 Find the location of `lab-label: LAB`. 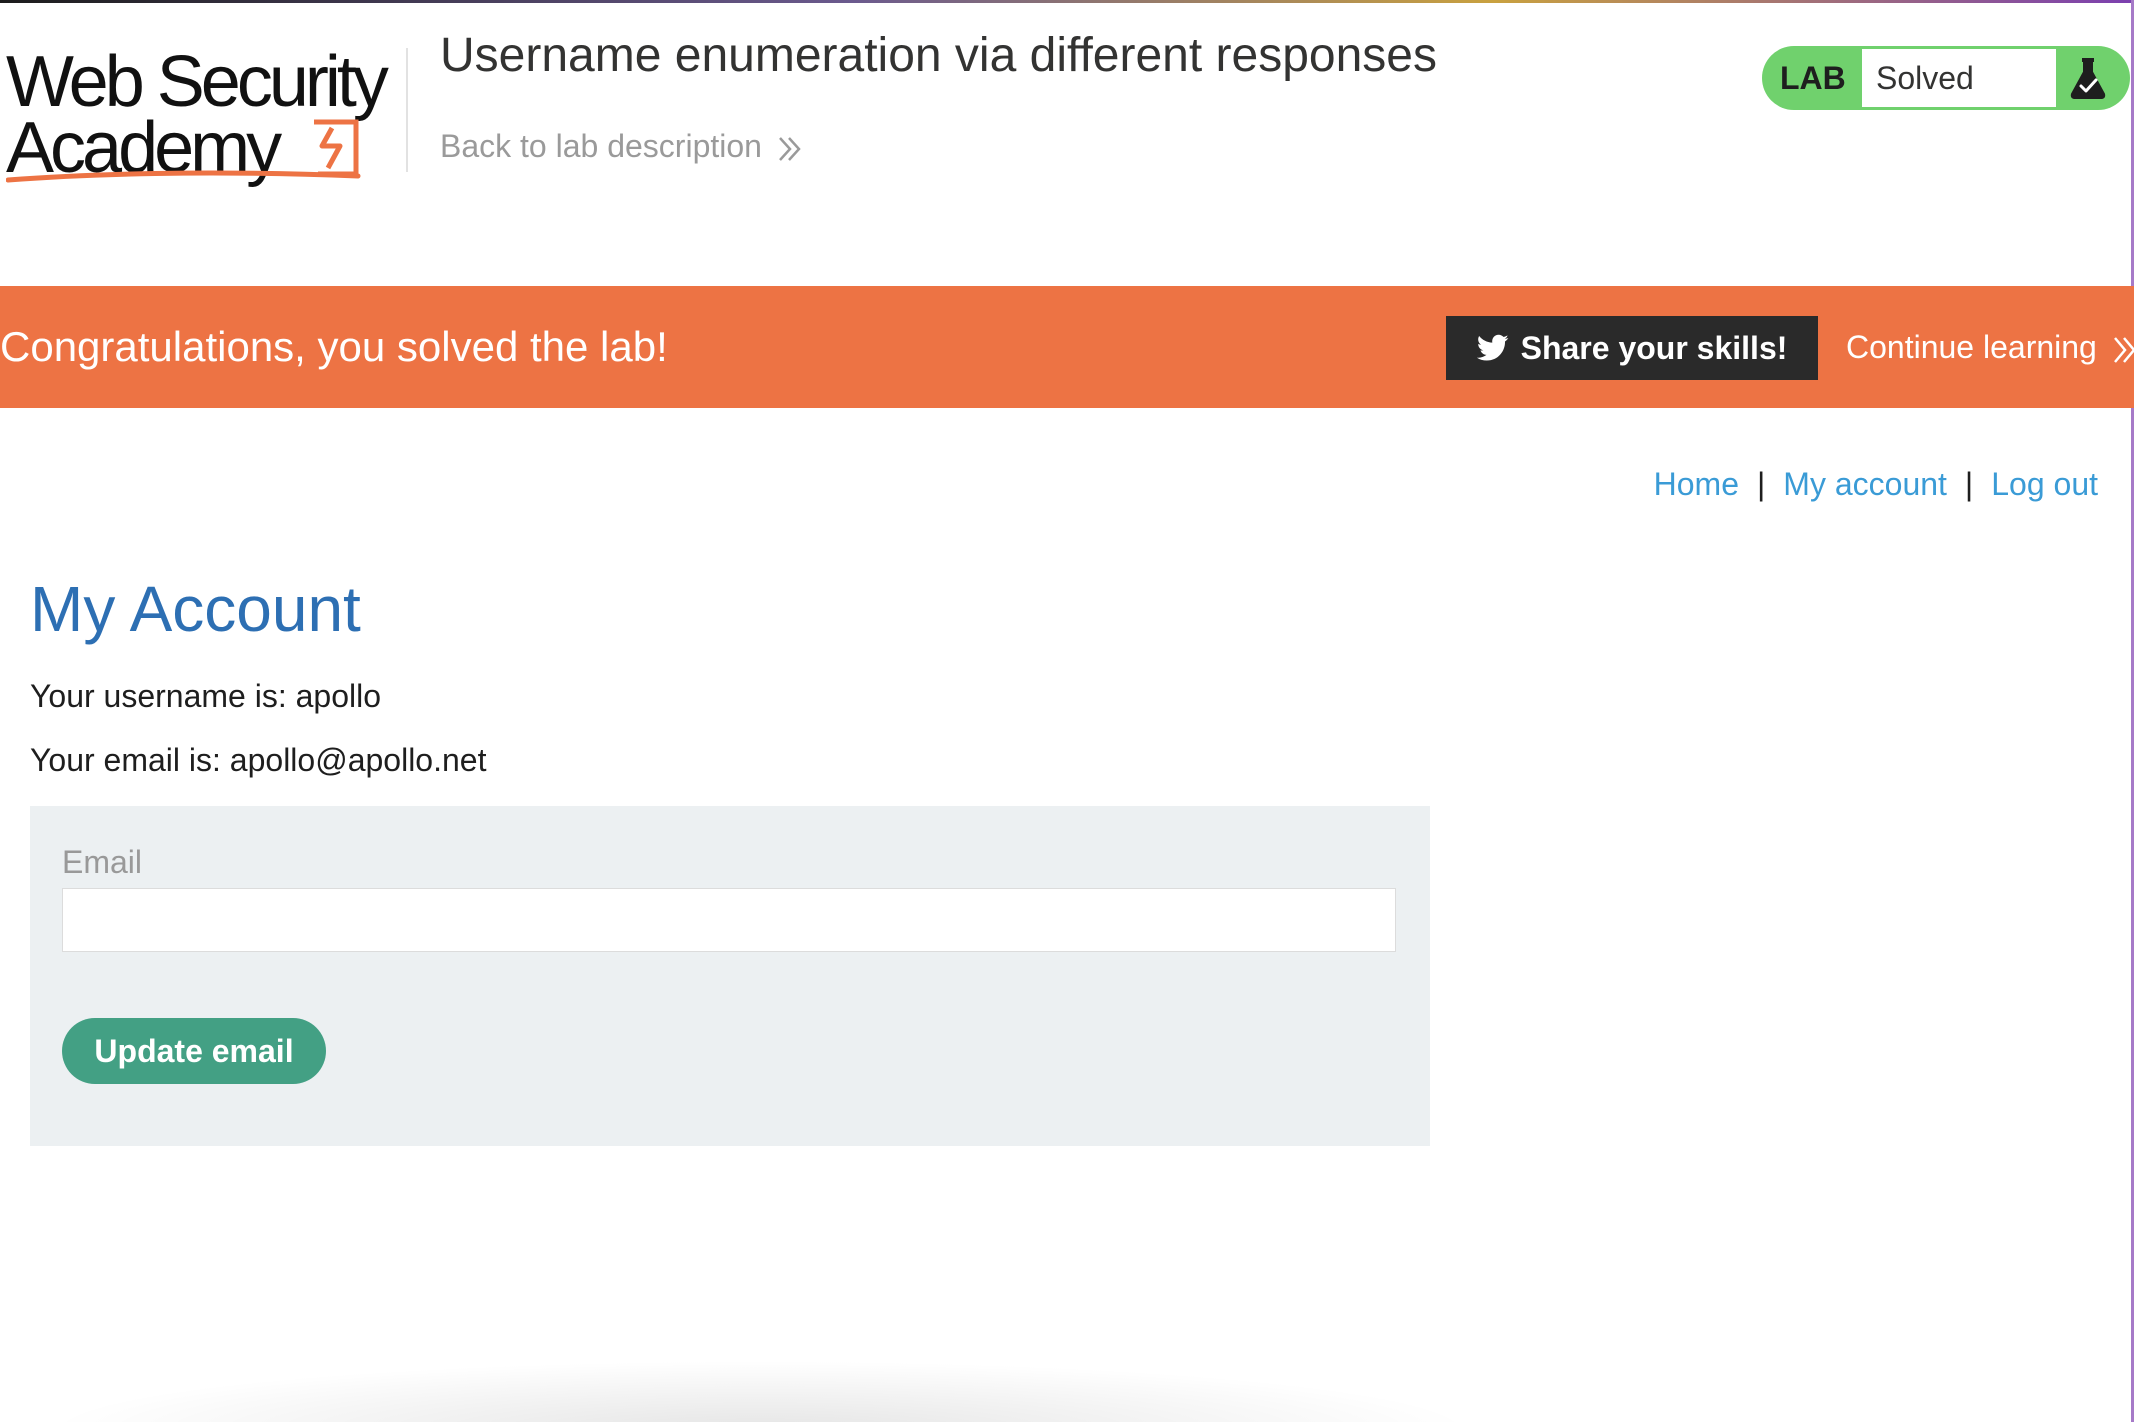

lab-label: LAB is located at coordinates (1813, 78).